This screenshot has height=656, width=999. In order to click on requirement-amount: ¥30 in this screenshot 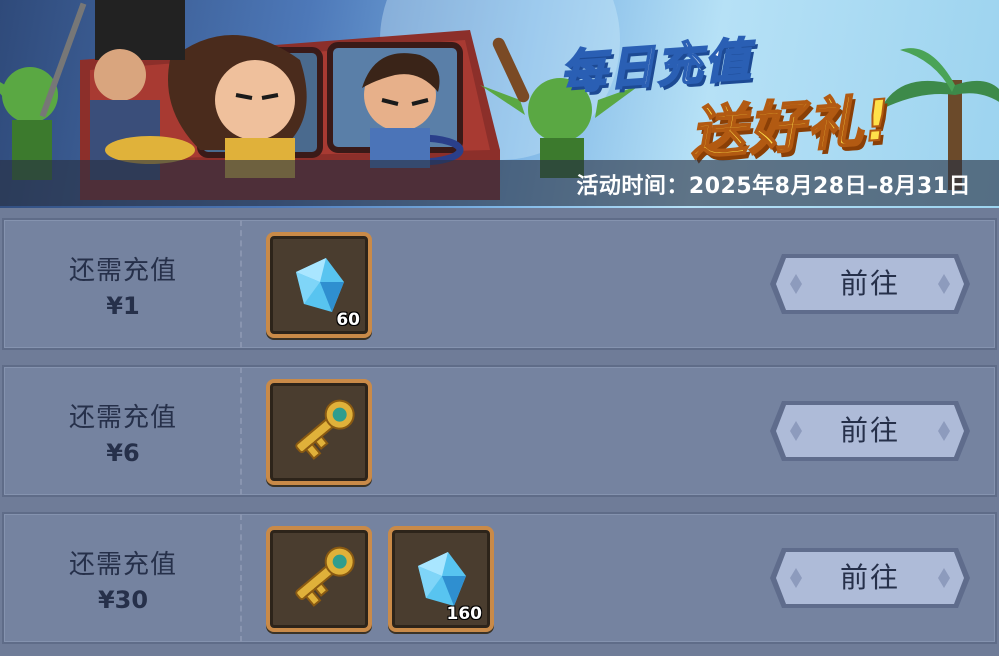, I will do `click(123, 600)`.